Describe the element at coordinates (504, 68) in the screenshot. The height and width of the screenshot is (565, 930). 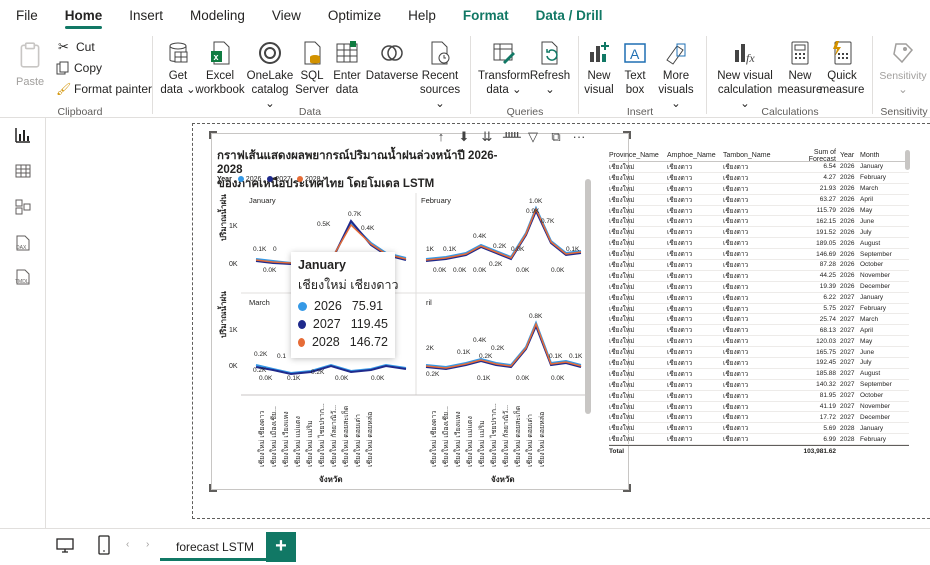
I see `transform-data-button: Transform data ⌄` at that location.